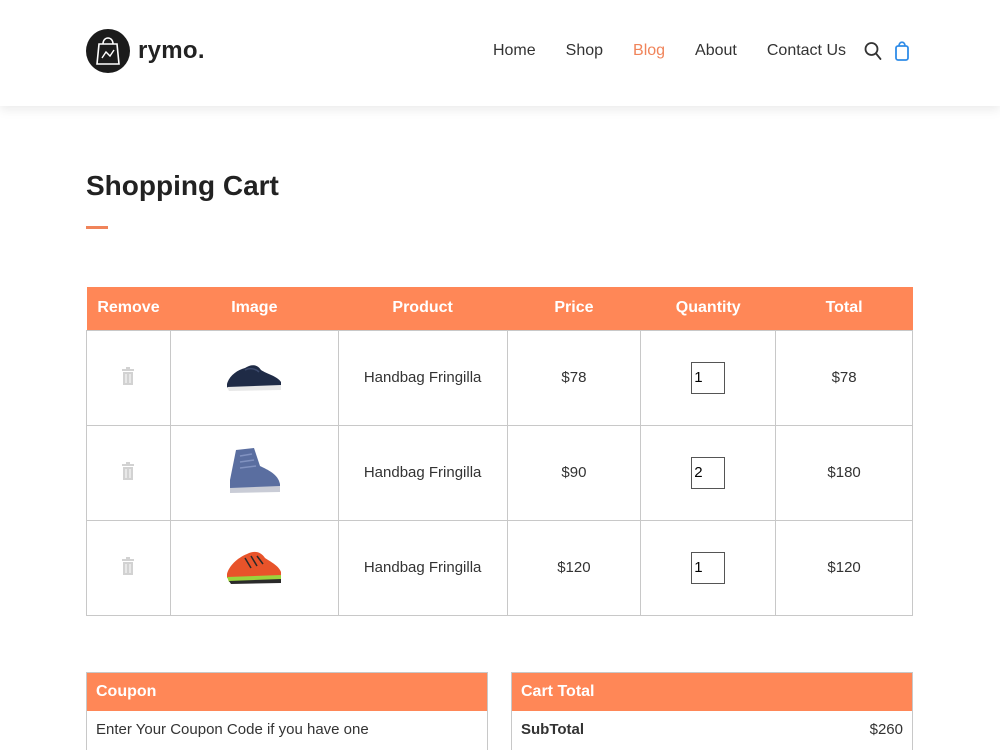 This screenshot has width=1000, height=750. Describe the element at coordinates (128, 308) in the screenshot. I see `header-remove: Remove` at that location.